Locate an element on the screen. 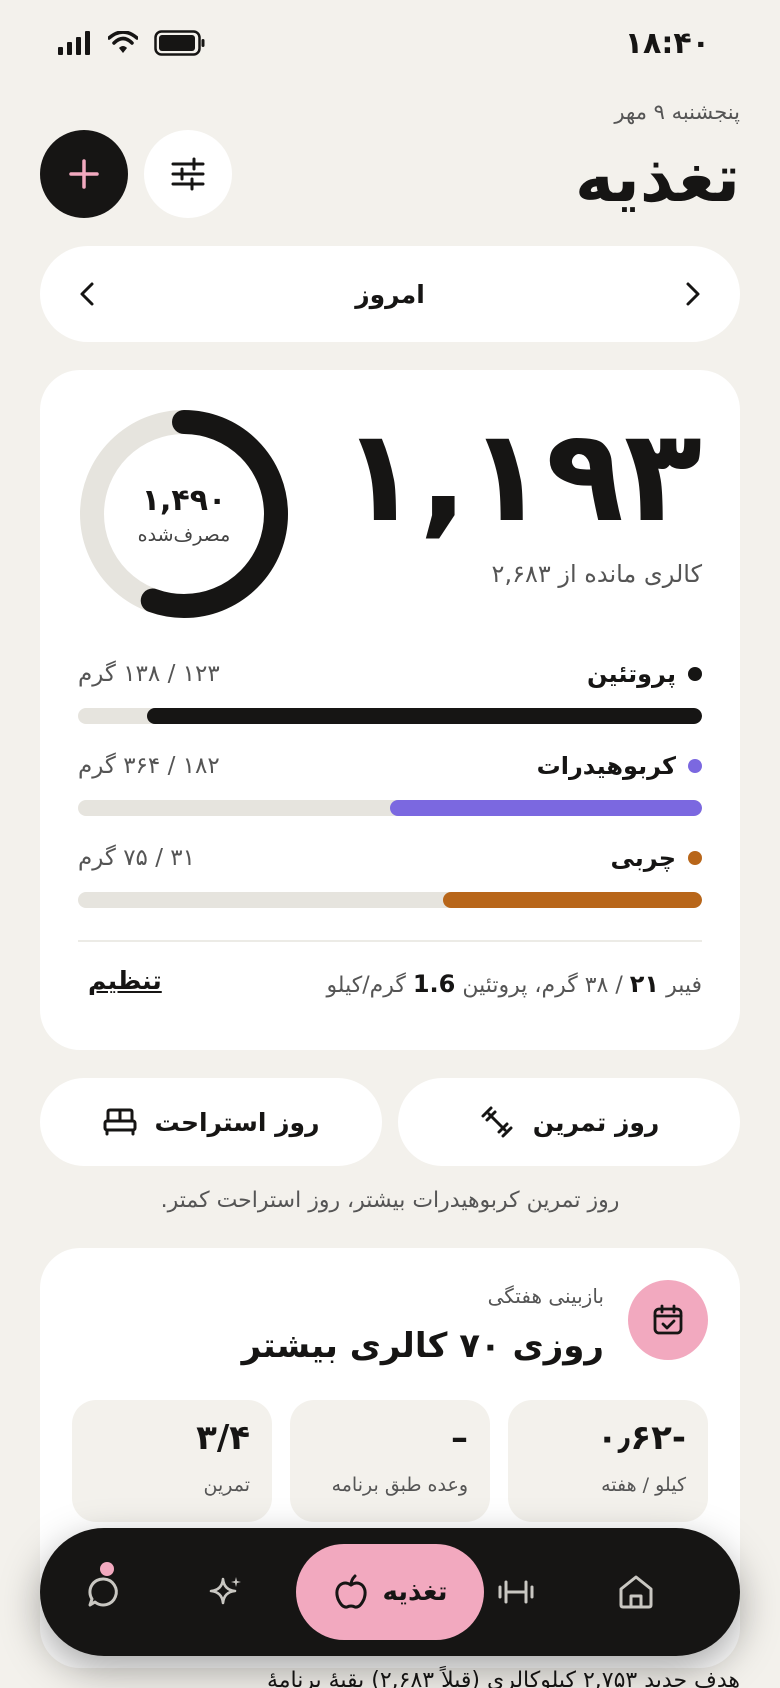 This screenshot has width=780, height=1688. tab-bar: تغذیه is located at coordinates (390, 1592).